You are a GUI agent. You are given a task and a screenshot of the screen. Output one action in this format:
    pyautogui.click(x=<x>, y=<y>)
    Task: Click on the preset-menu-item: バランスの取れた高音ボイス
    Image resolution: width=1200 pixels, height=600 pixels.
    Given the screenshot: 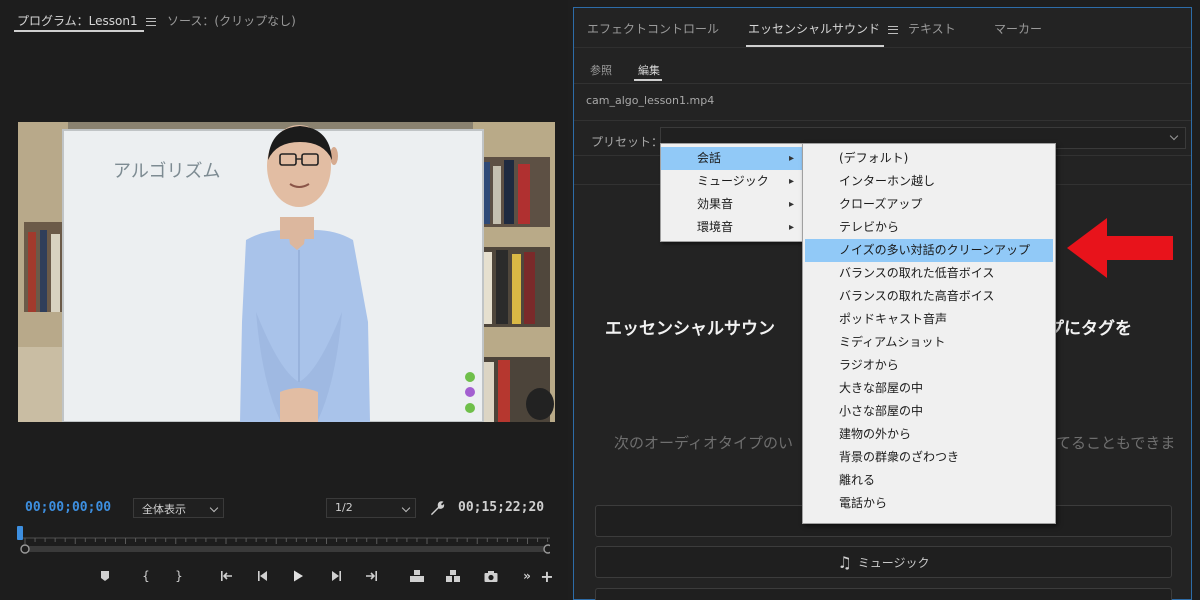 What is the action you would take?
    pyautogui.click(x=929, y=296)
    